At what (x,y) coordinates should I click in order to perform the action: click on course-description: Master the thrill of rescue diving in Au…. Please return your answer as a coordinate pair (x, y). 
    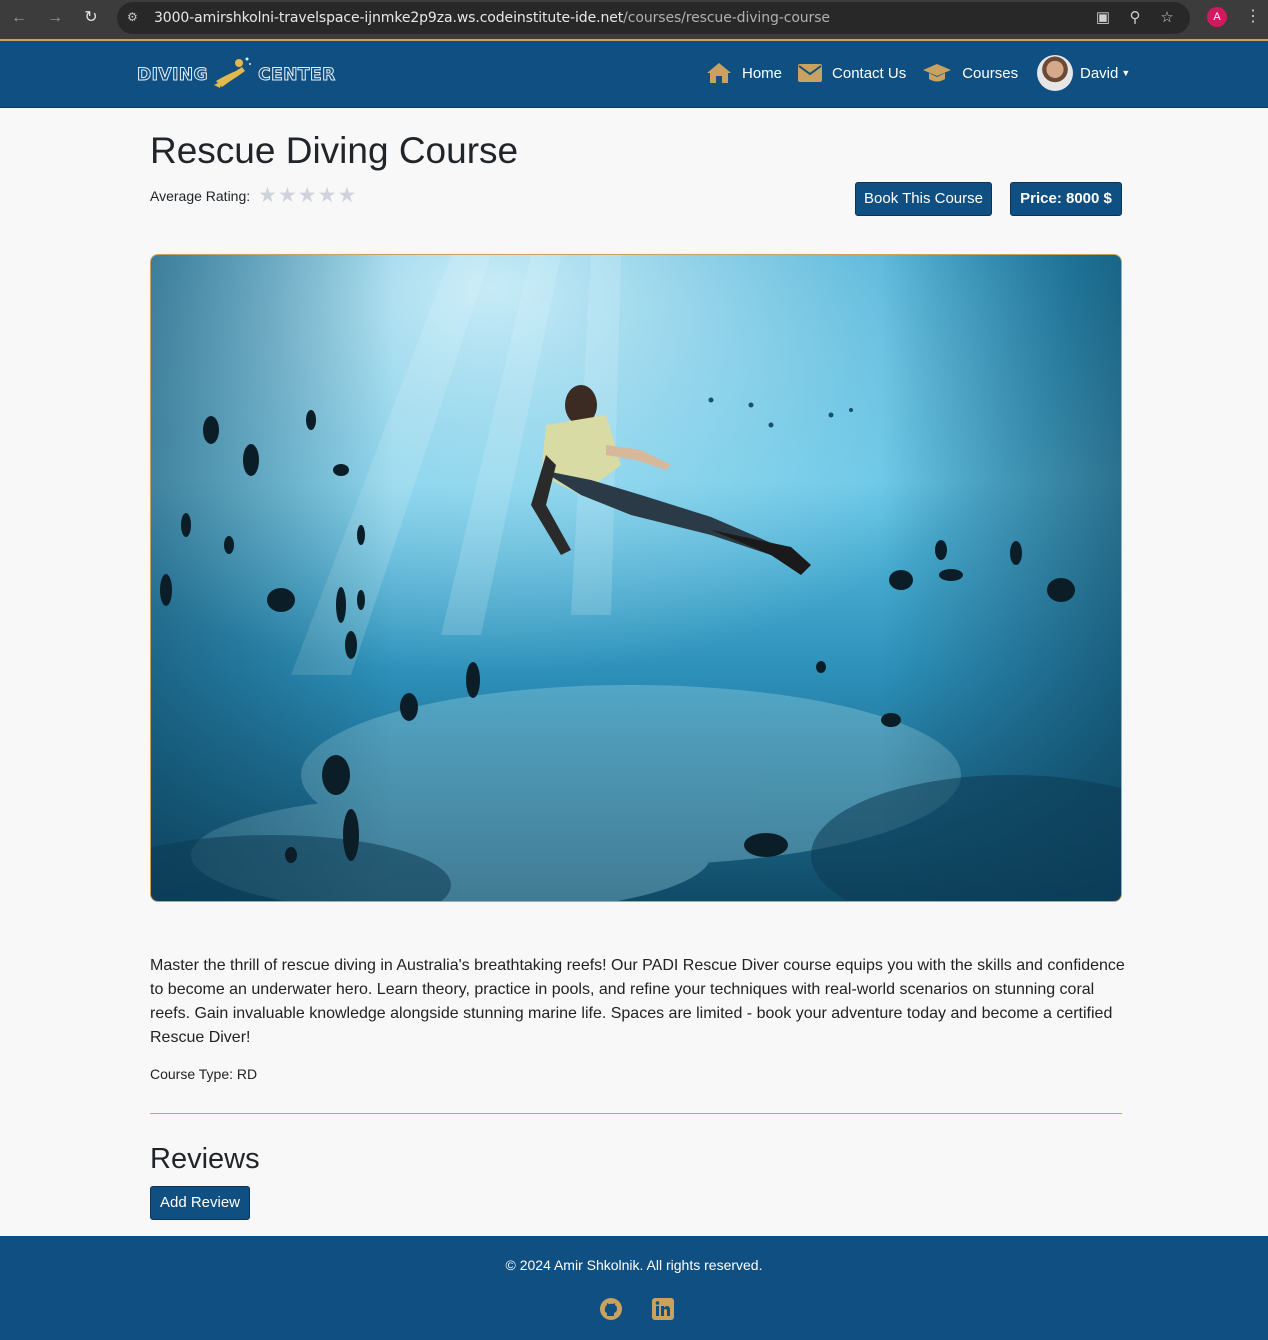
    Looking at the image, I should click on (637, 1001).